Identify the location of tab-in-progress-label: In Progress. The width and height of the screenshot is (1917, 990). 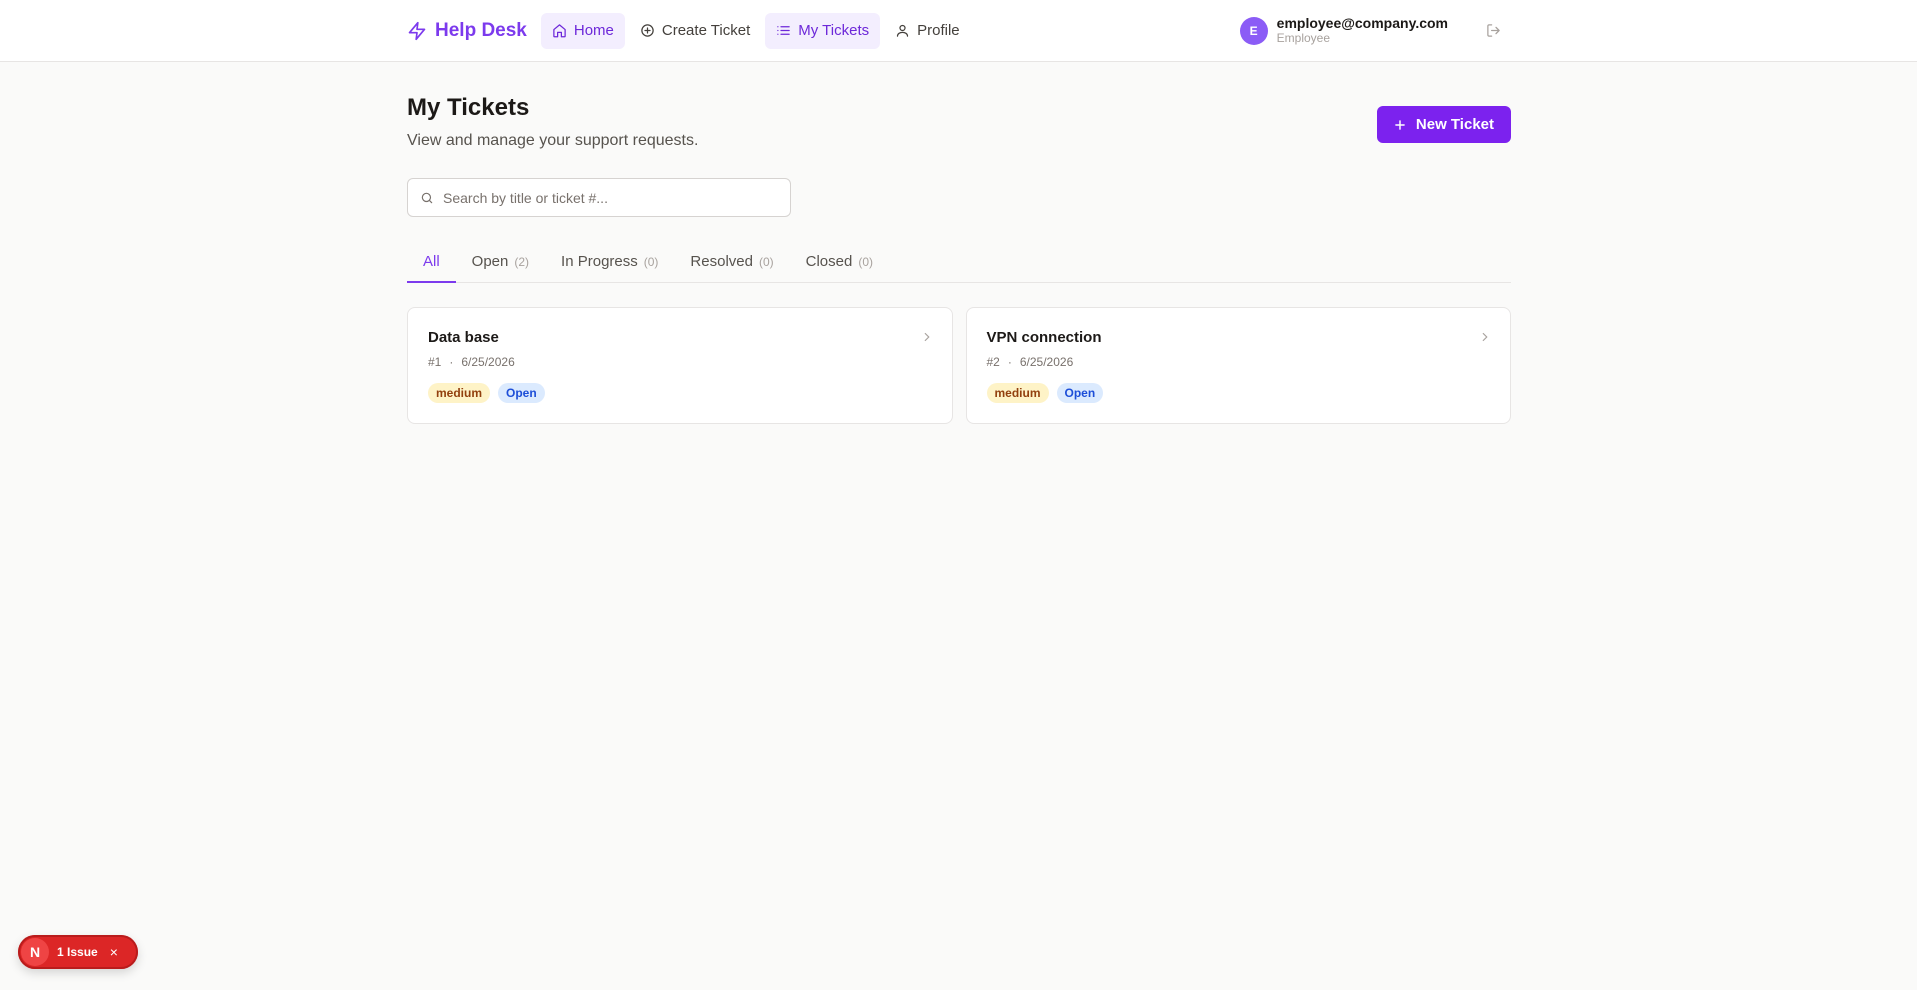
(599, 261).